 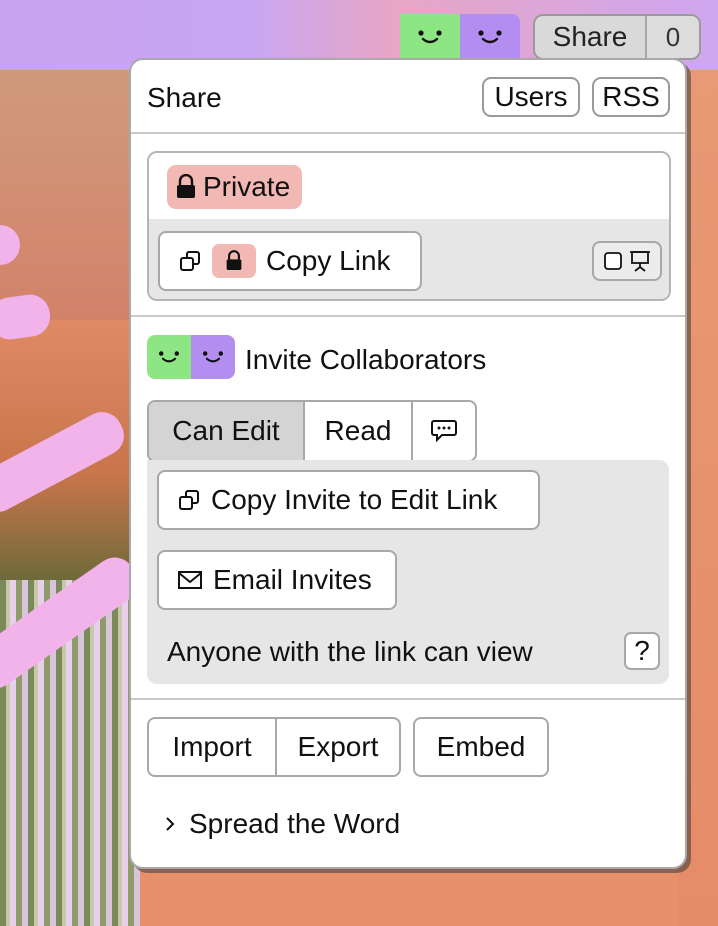 I want to click on import-button: Import, so click(x=212, y=747).